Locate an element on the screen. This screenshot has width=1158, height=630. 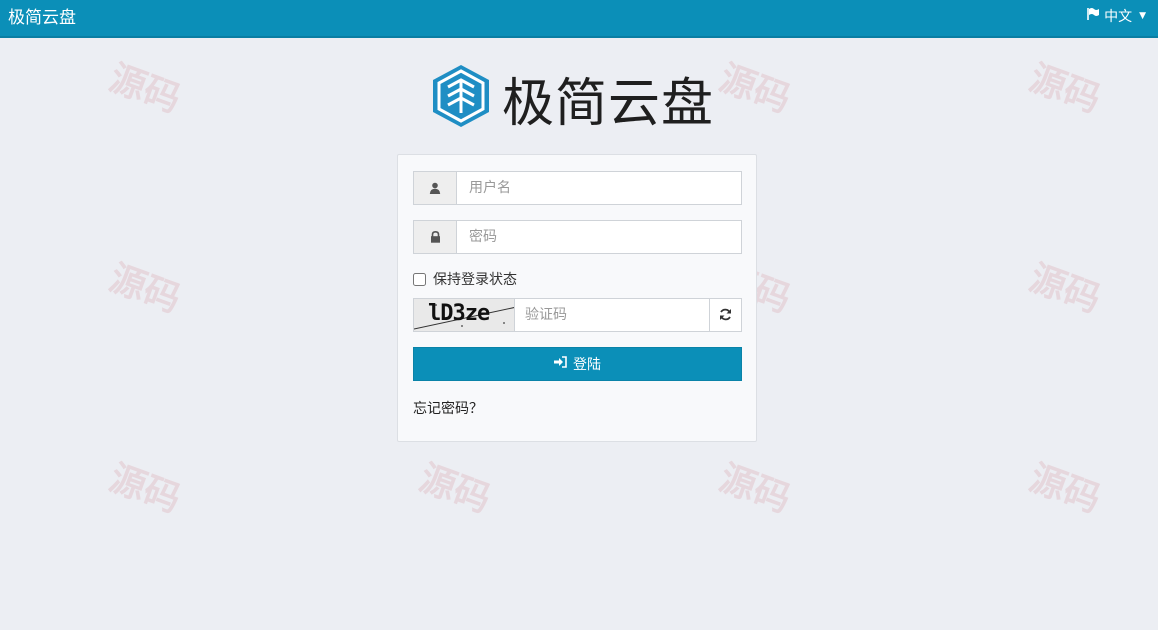
top-navbar: 极简云盘 中文 ▼ is located at coordinates (579, 19).